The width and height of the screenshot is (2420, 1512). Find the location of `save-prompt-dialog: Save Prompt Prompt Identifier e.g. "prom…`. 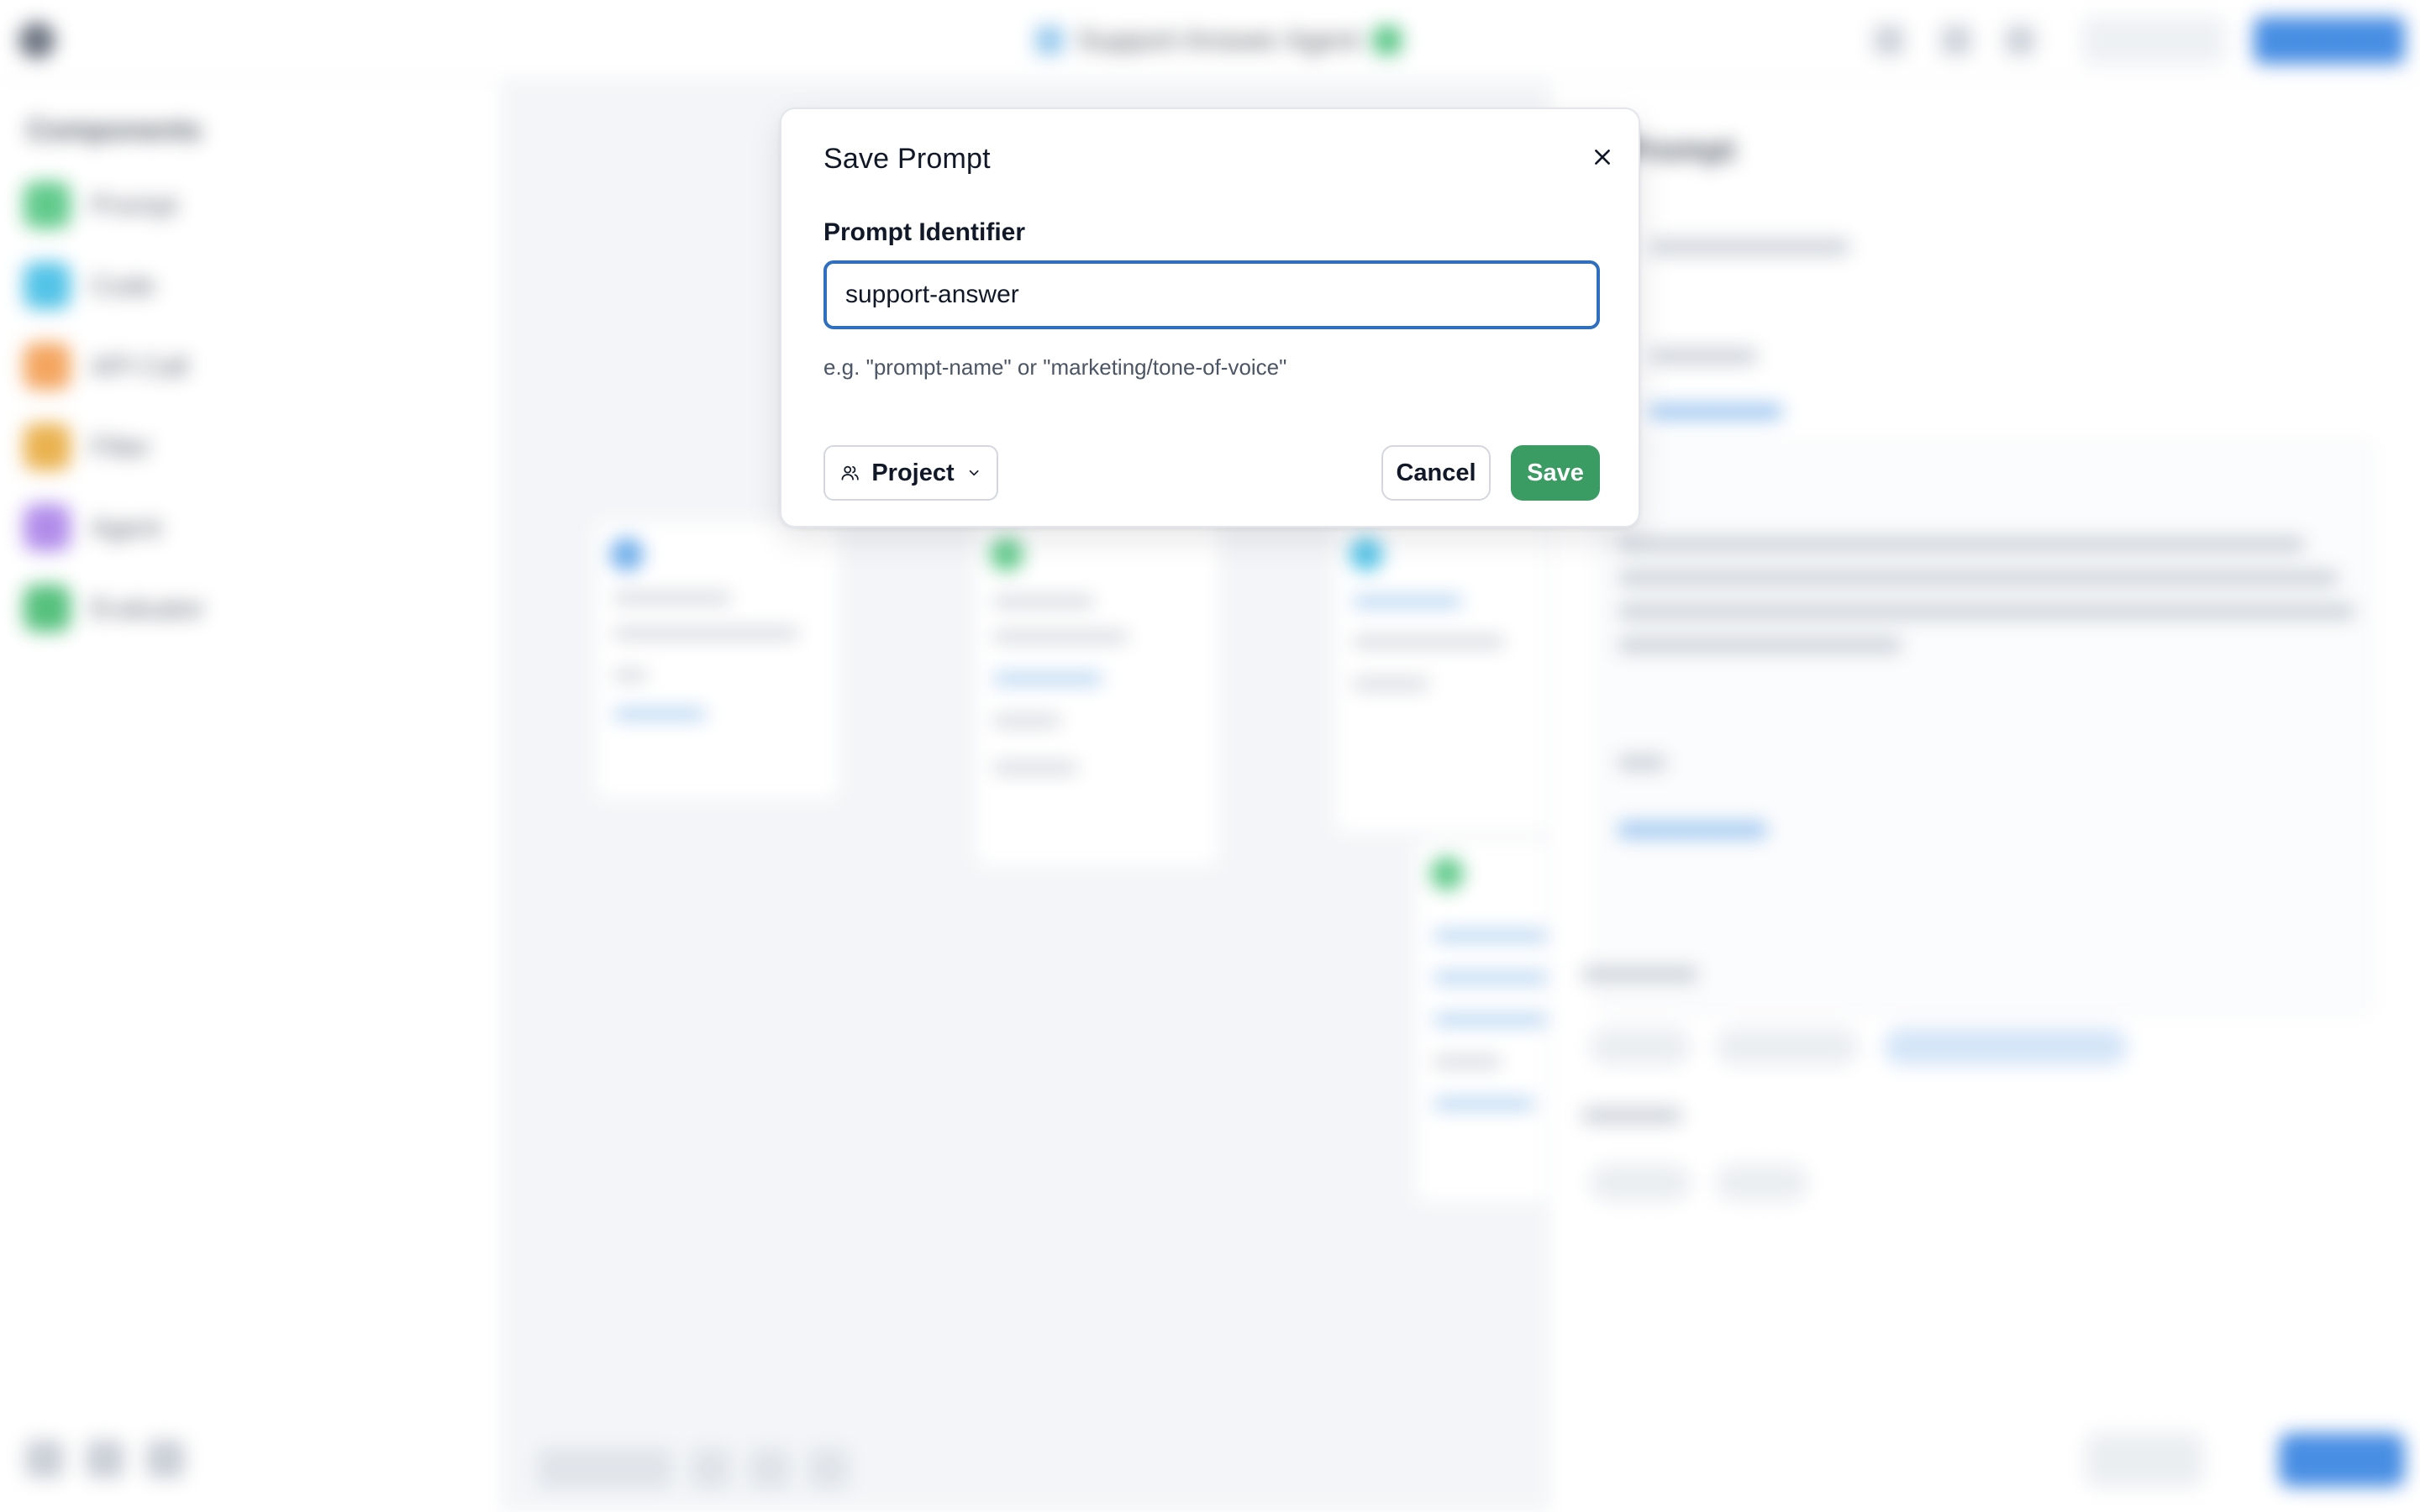

save-prompt-dialog: Save Prompt Prompt Identifier e.g. "prom… is located at coordinates (1210, 318).